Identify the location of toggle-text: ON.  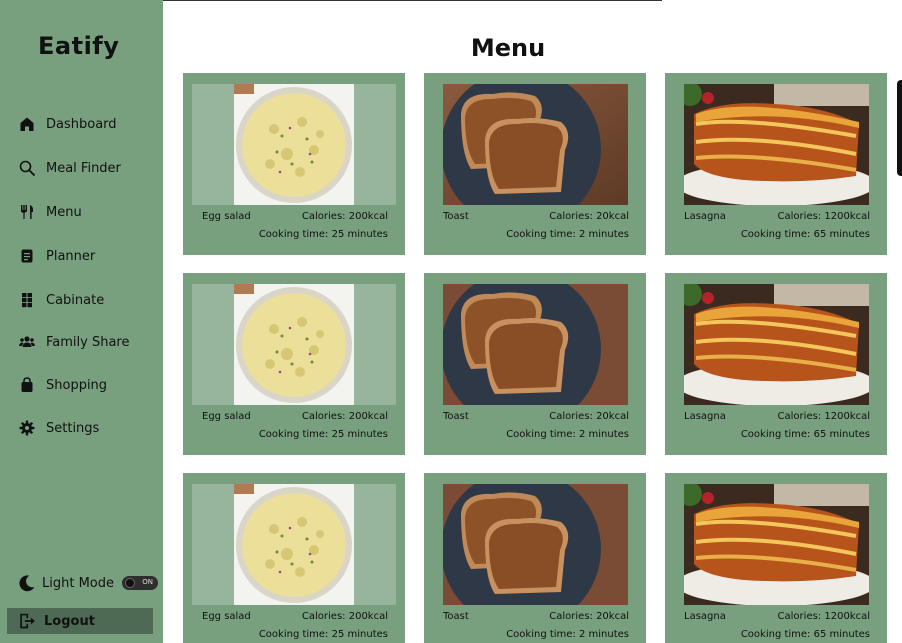
(147, 582).